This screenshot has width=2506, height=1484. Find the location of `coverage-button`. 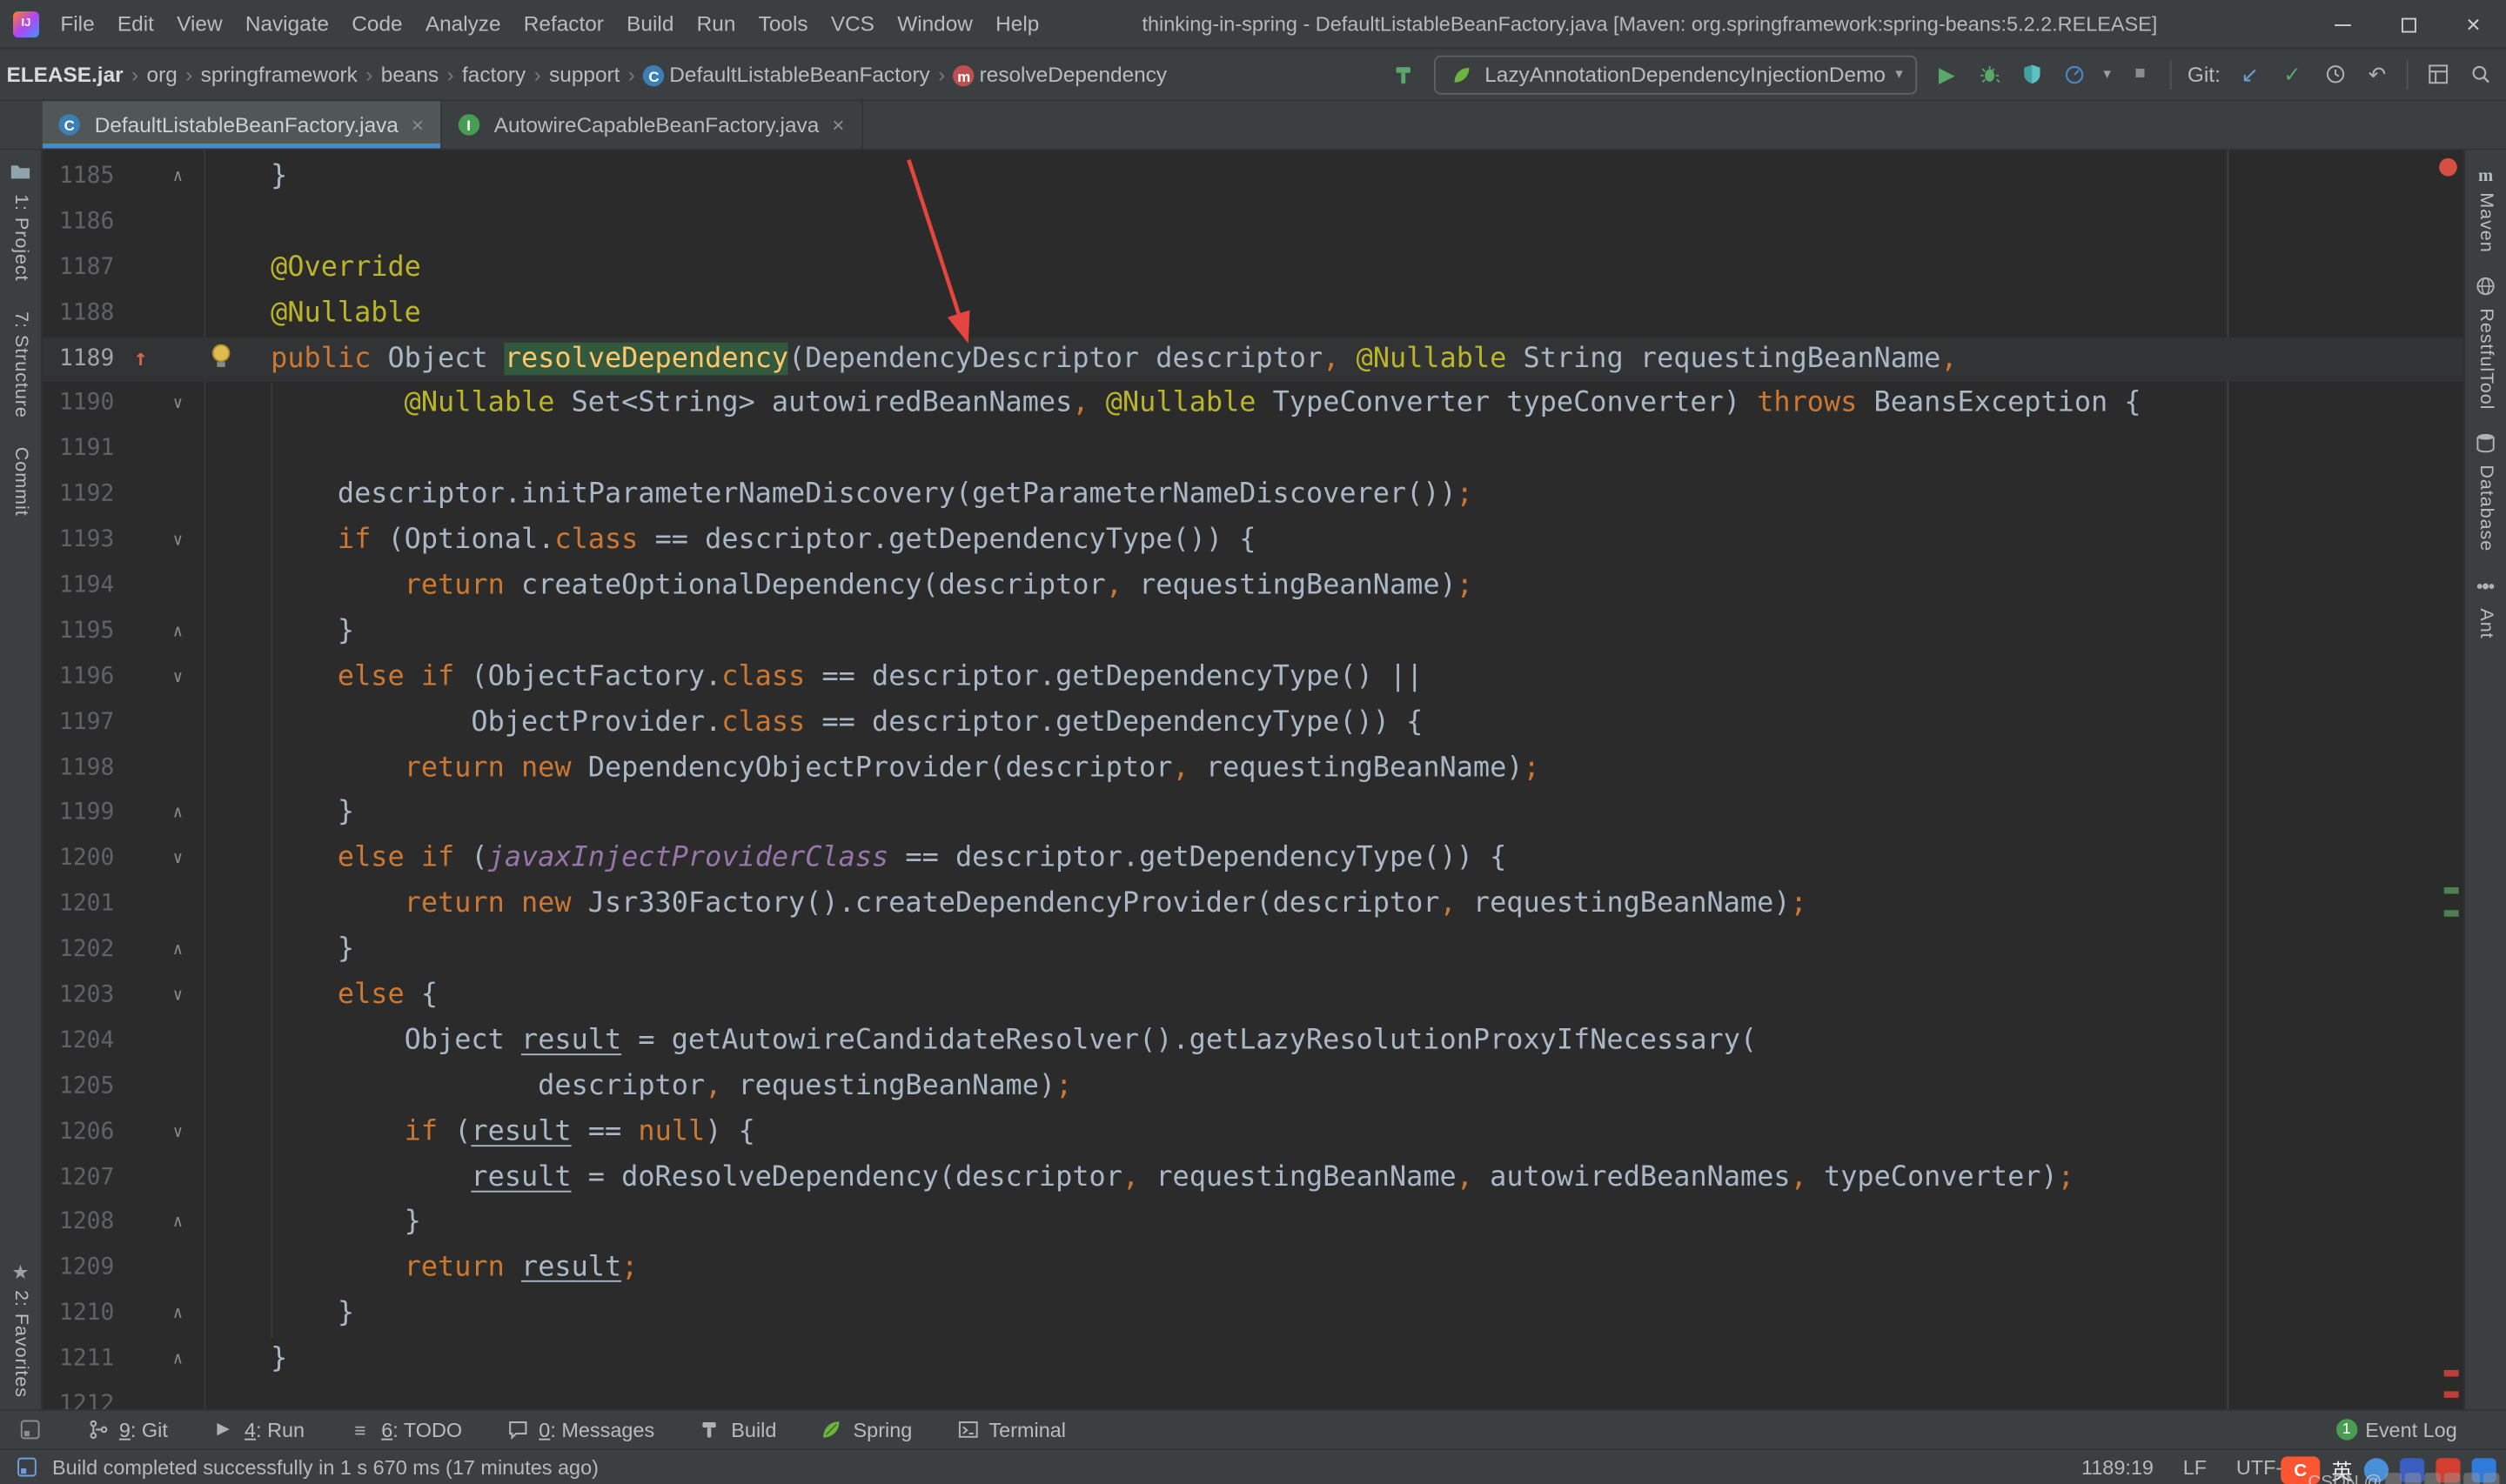

coverage-button is located at coordinates (2032, 74).